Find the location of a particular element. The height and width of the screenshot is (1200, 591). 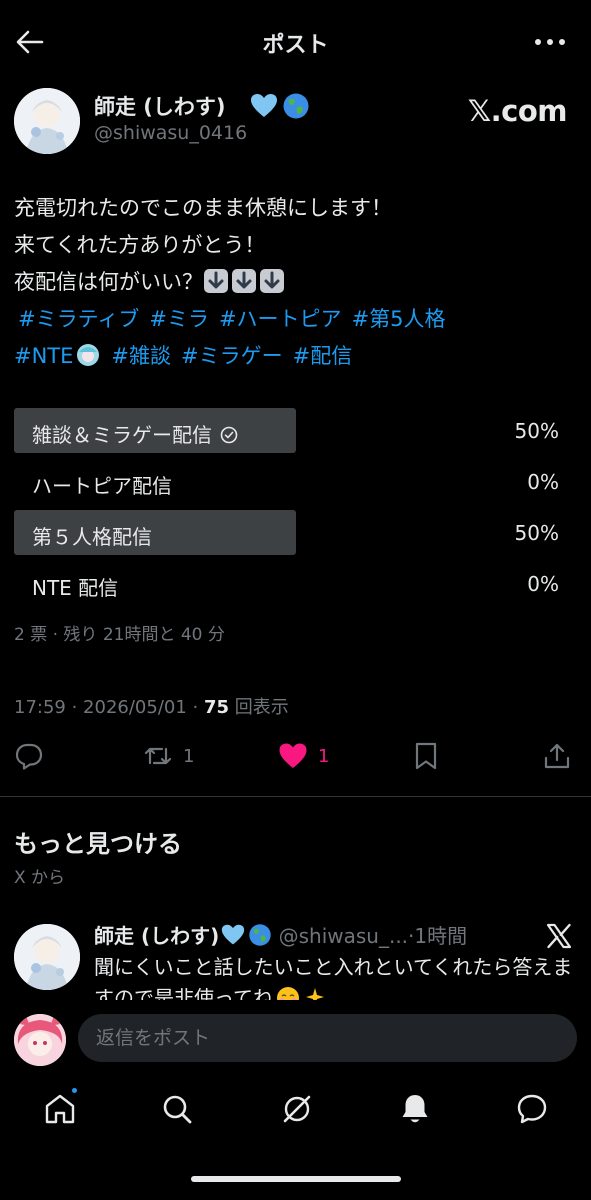

like-button: 1 is located at coordinates (303, 756).